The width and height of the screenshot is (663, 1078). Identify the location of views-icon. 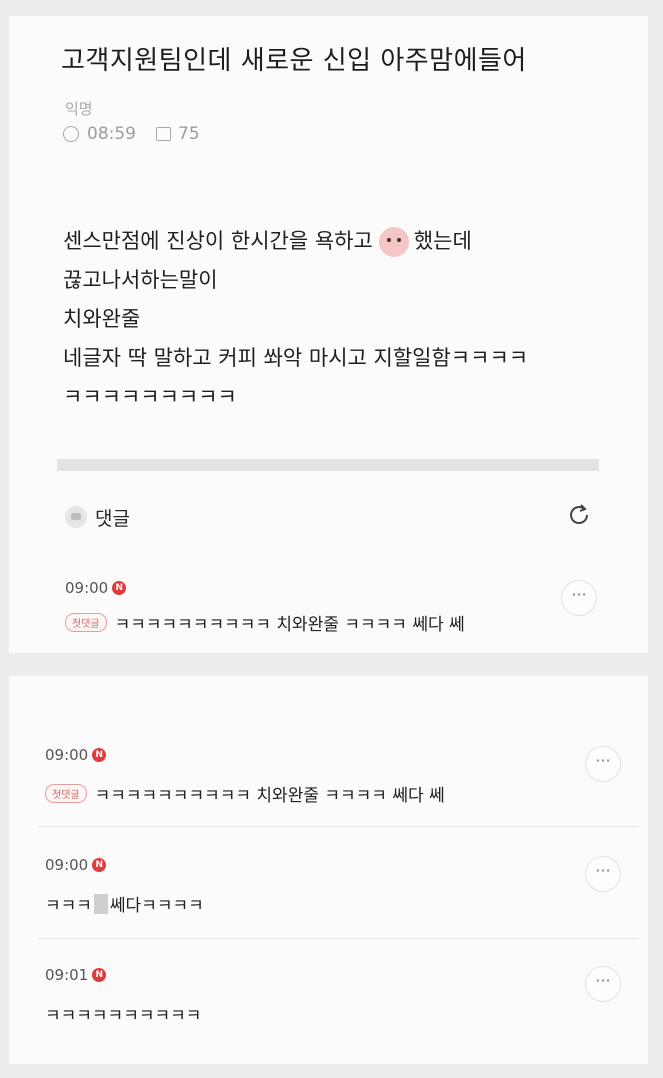
(163, 134).